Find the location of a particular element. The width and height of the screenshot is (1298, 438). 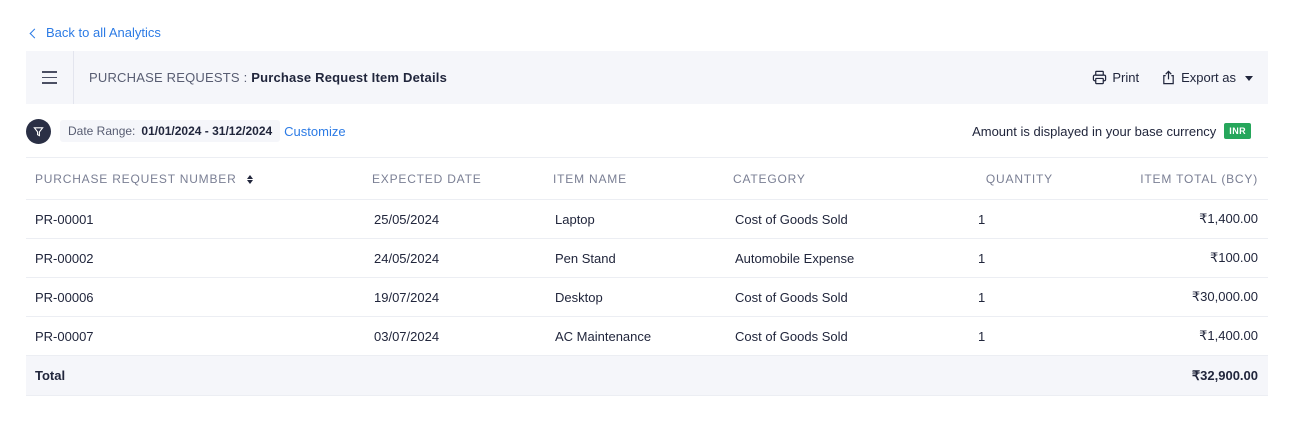

column-header-item: ITEM NAME is located at coordinates (643, 179).